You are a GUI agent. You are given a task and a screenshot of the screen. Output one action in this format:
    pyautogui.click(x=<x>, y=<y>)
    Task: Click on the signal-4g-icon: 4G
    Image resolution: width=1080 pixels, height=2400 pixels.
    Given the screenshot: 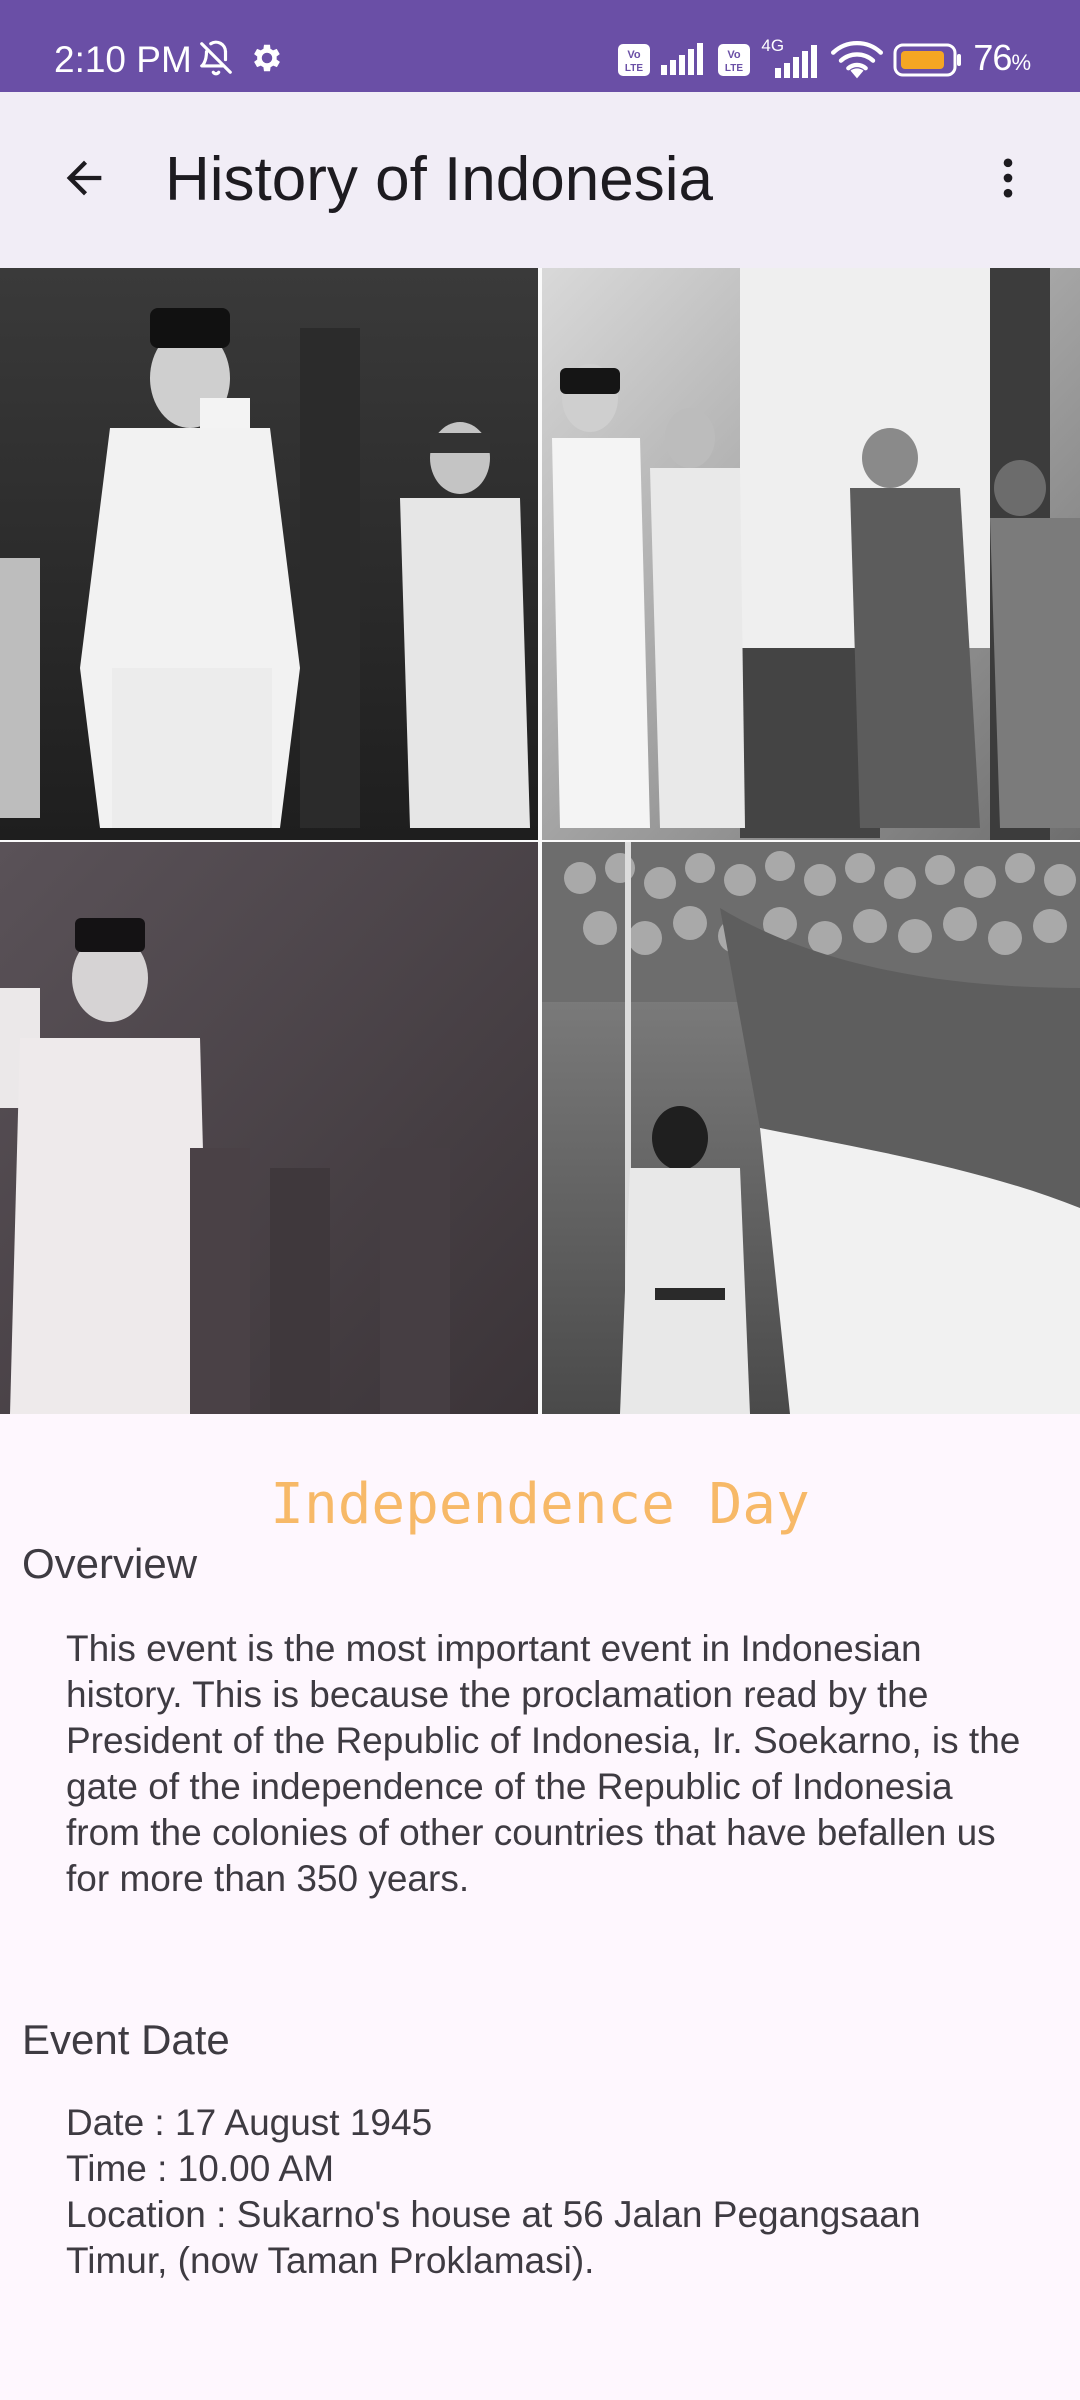 What is the action you would take?
    pyautogui.click(x=791, y=58)
    